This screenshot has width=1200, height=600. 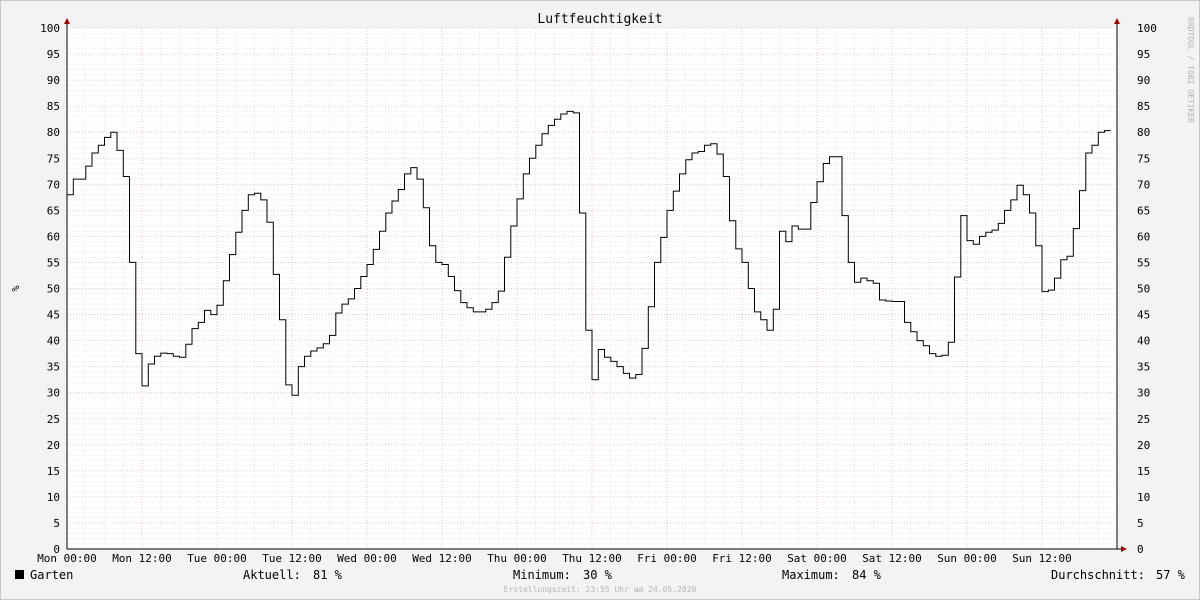 I want to click on legend-max-value: 84 %, so click(x=866, y=575).